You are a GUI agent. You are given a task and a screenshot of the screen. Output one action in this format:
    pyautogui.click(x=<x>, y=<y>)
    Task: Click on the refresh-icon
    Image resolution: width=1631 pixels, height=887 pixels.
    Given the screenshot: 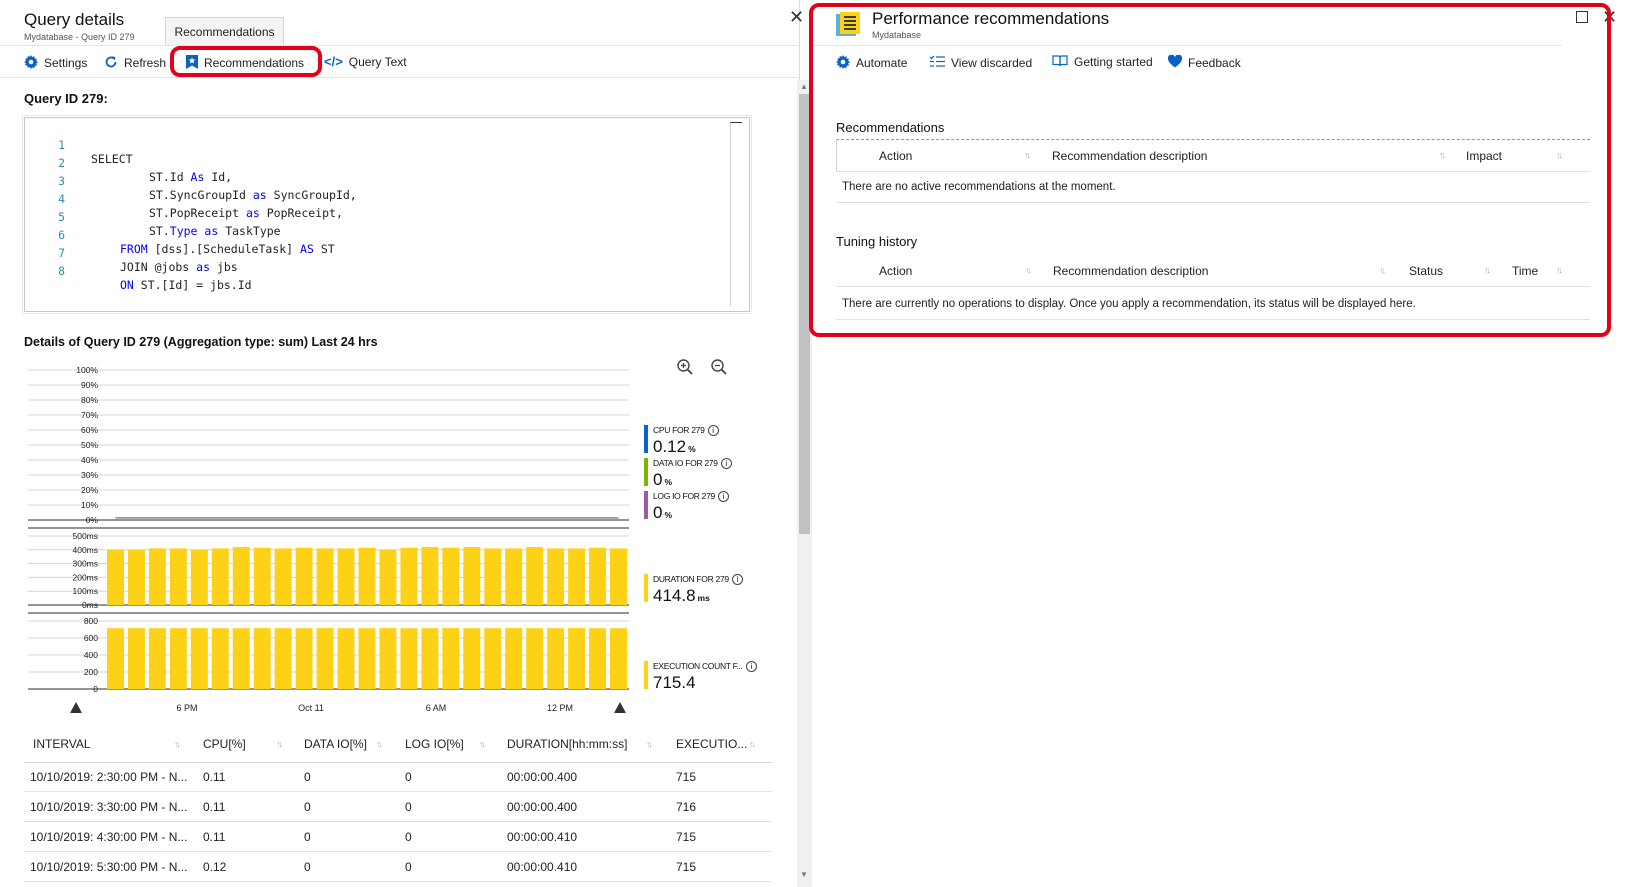 What is the action you would take?
    pyautogui.click(x=111, y=63)
    